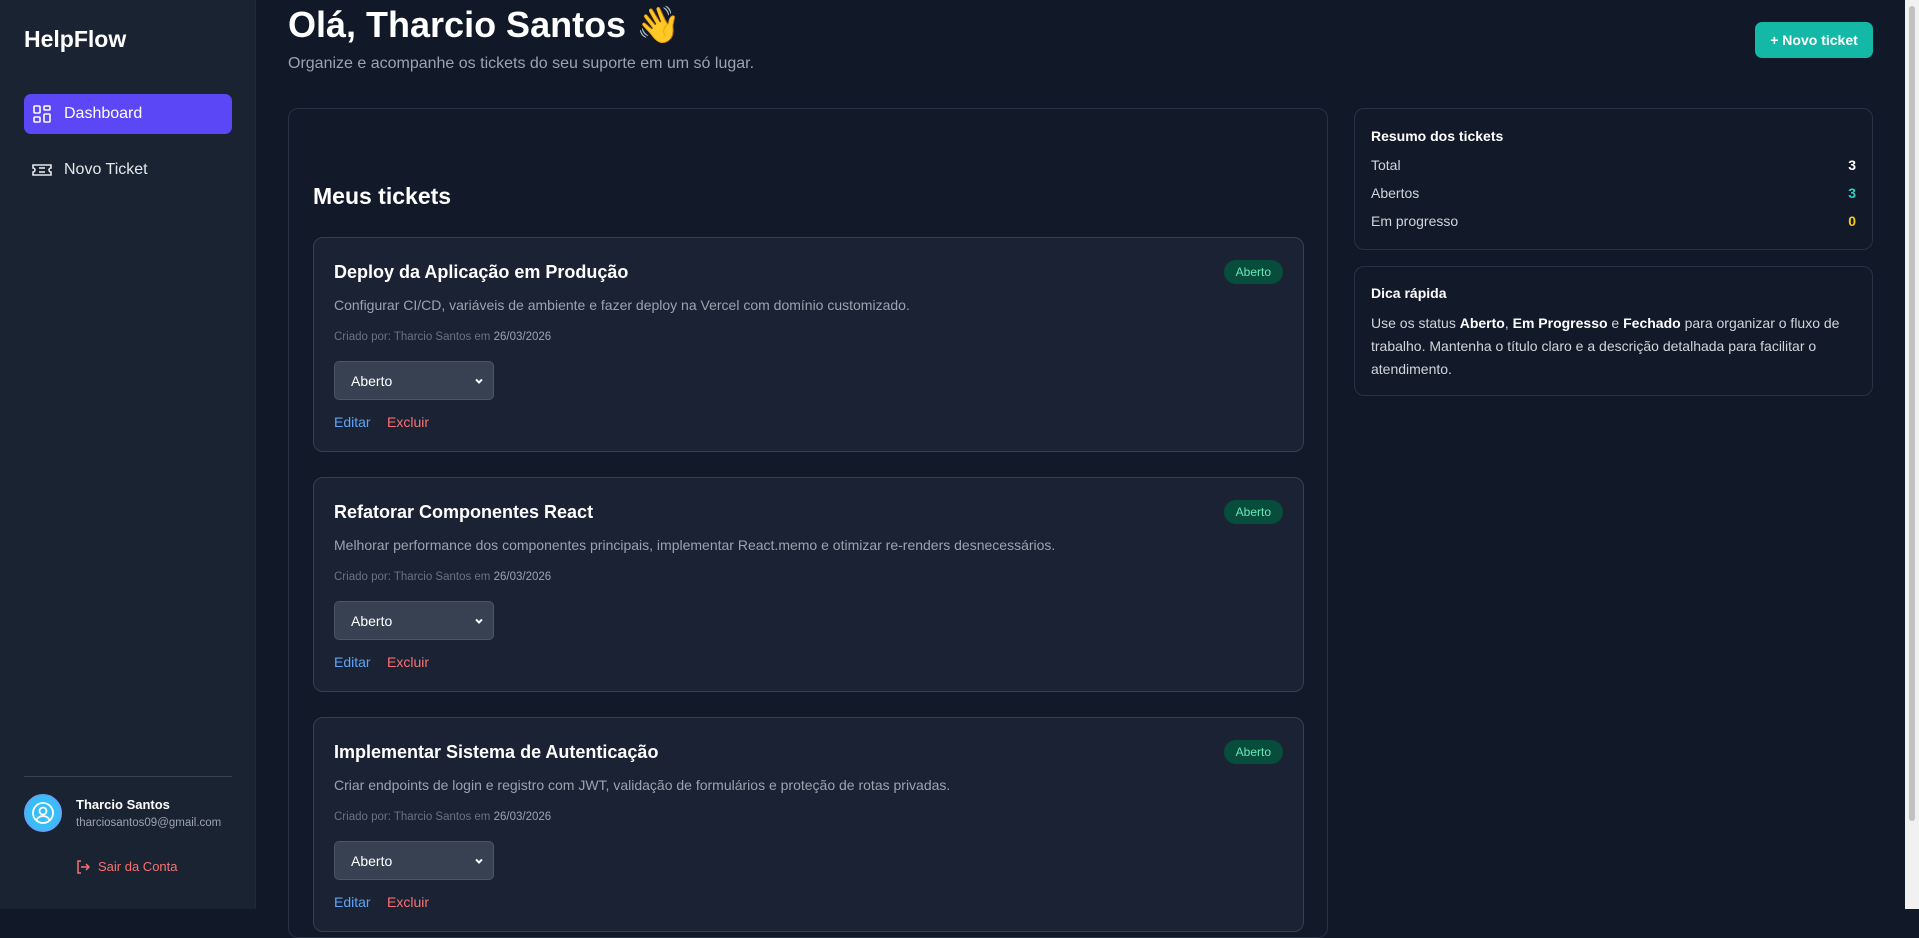 Image resolution: width=1919 pixels, height=938 pixels. What do you see at coordinates (83, 866) in the screenshot?
I see `logout-icon` at bounding box center [83, 866].